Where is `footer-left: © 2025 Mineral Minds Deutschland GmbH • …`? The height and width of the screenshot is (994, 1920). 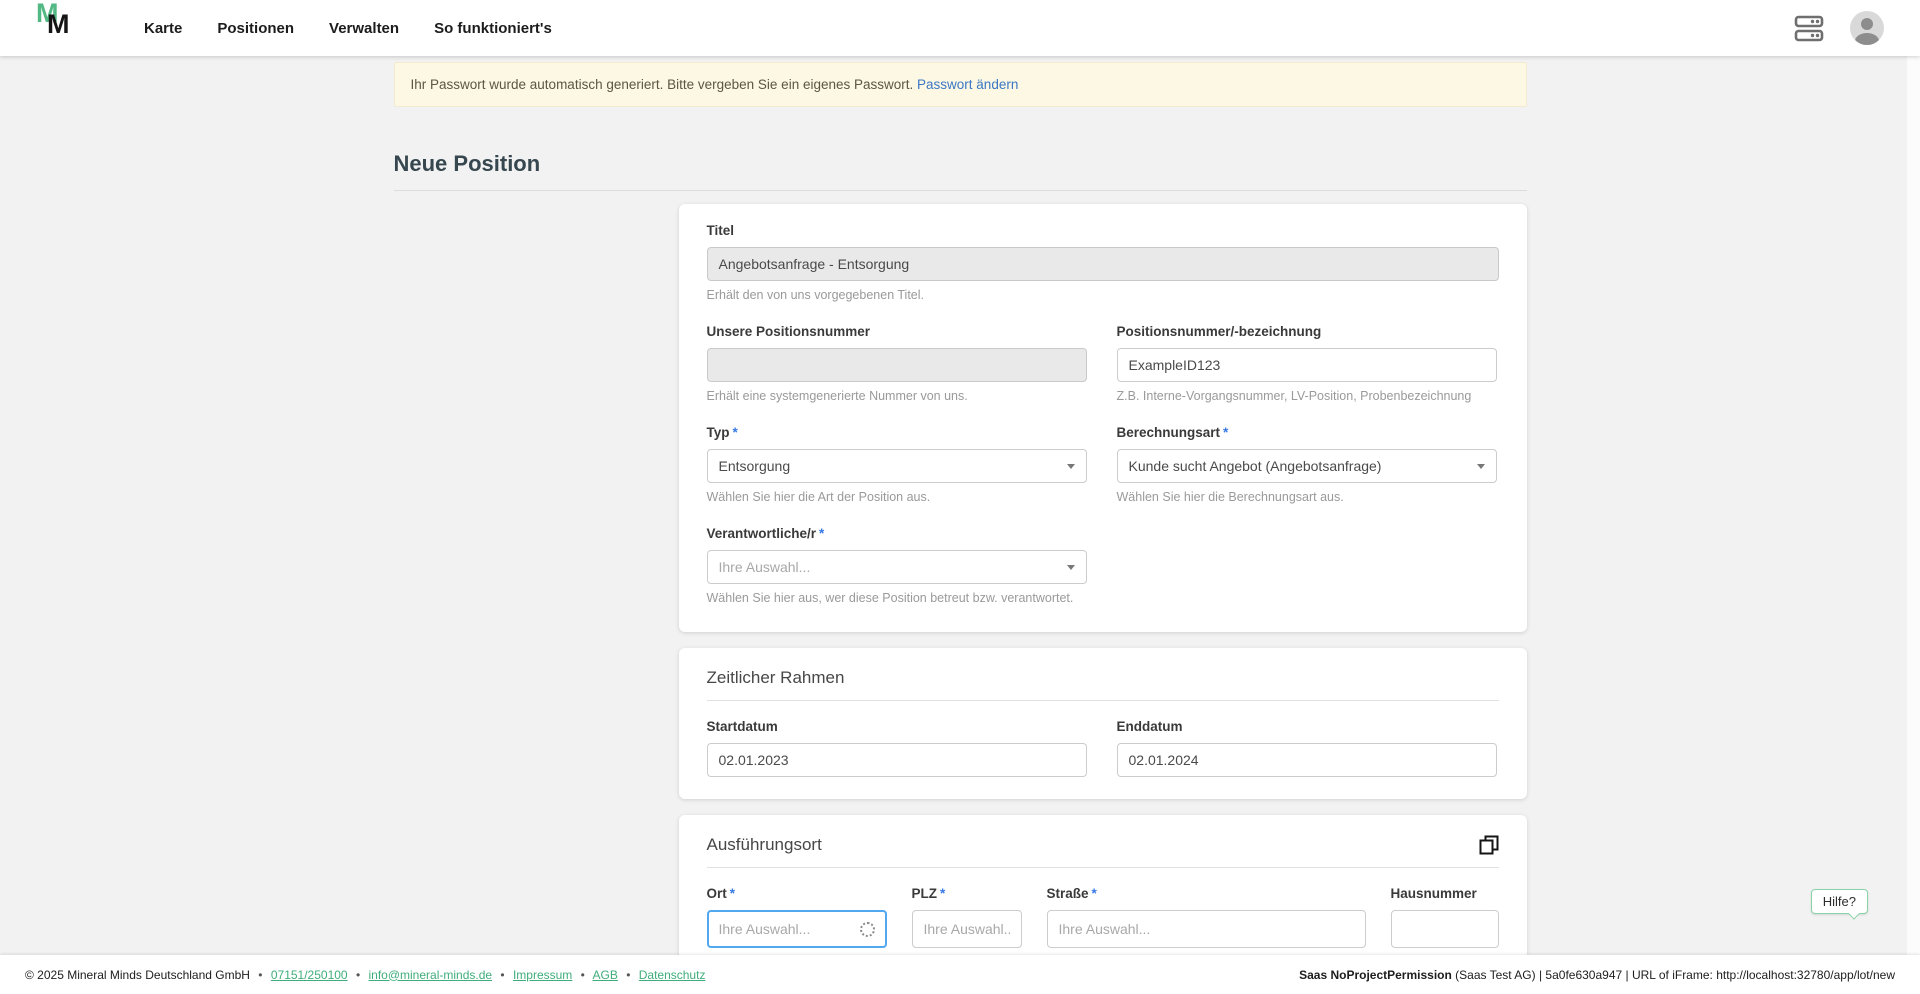 footer-left: © 2025 Mineral Minds Deutschland GmbH • … is located at coordinates (365, 975).